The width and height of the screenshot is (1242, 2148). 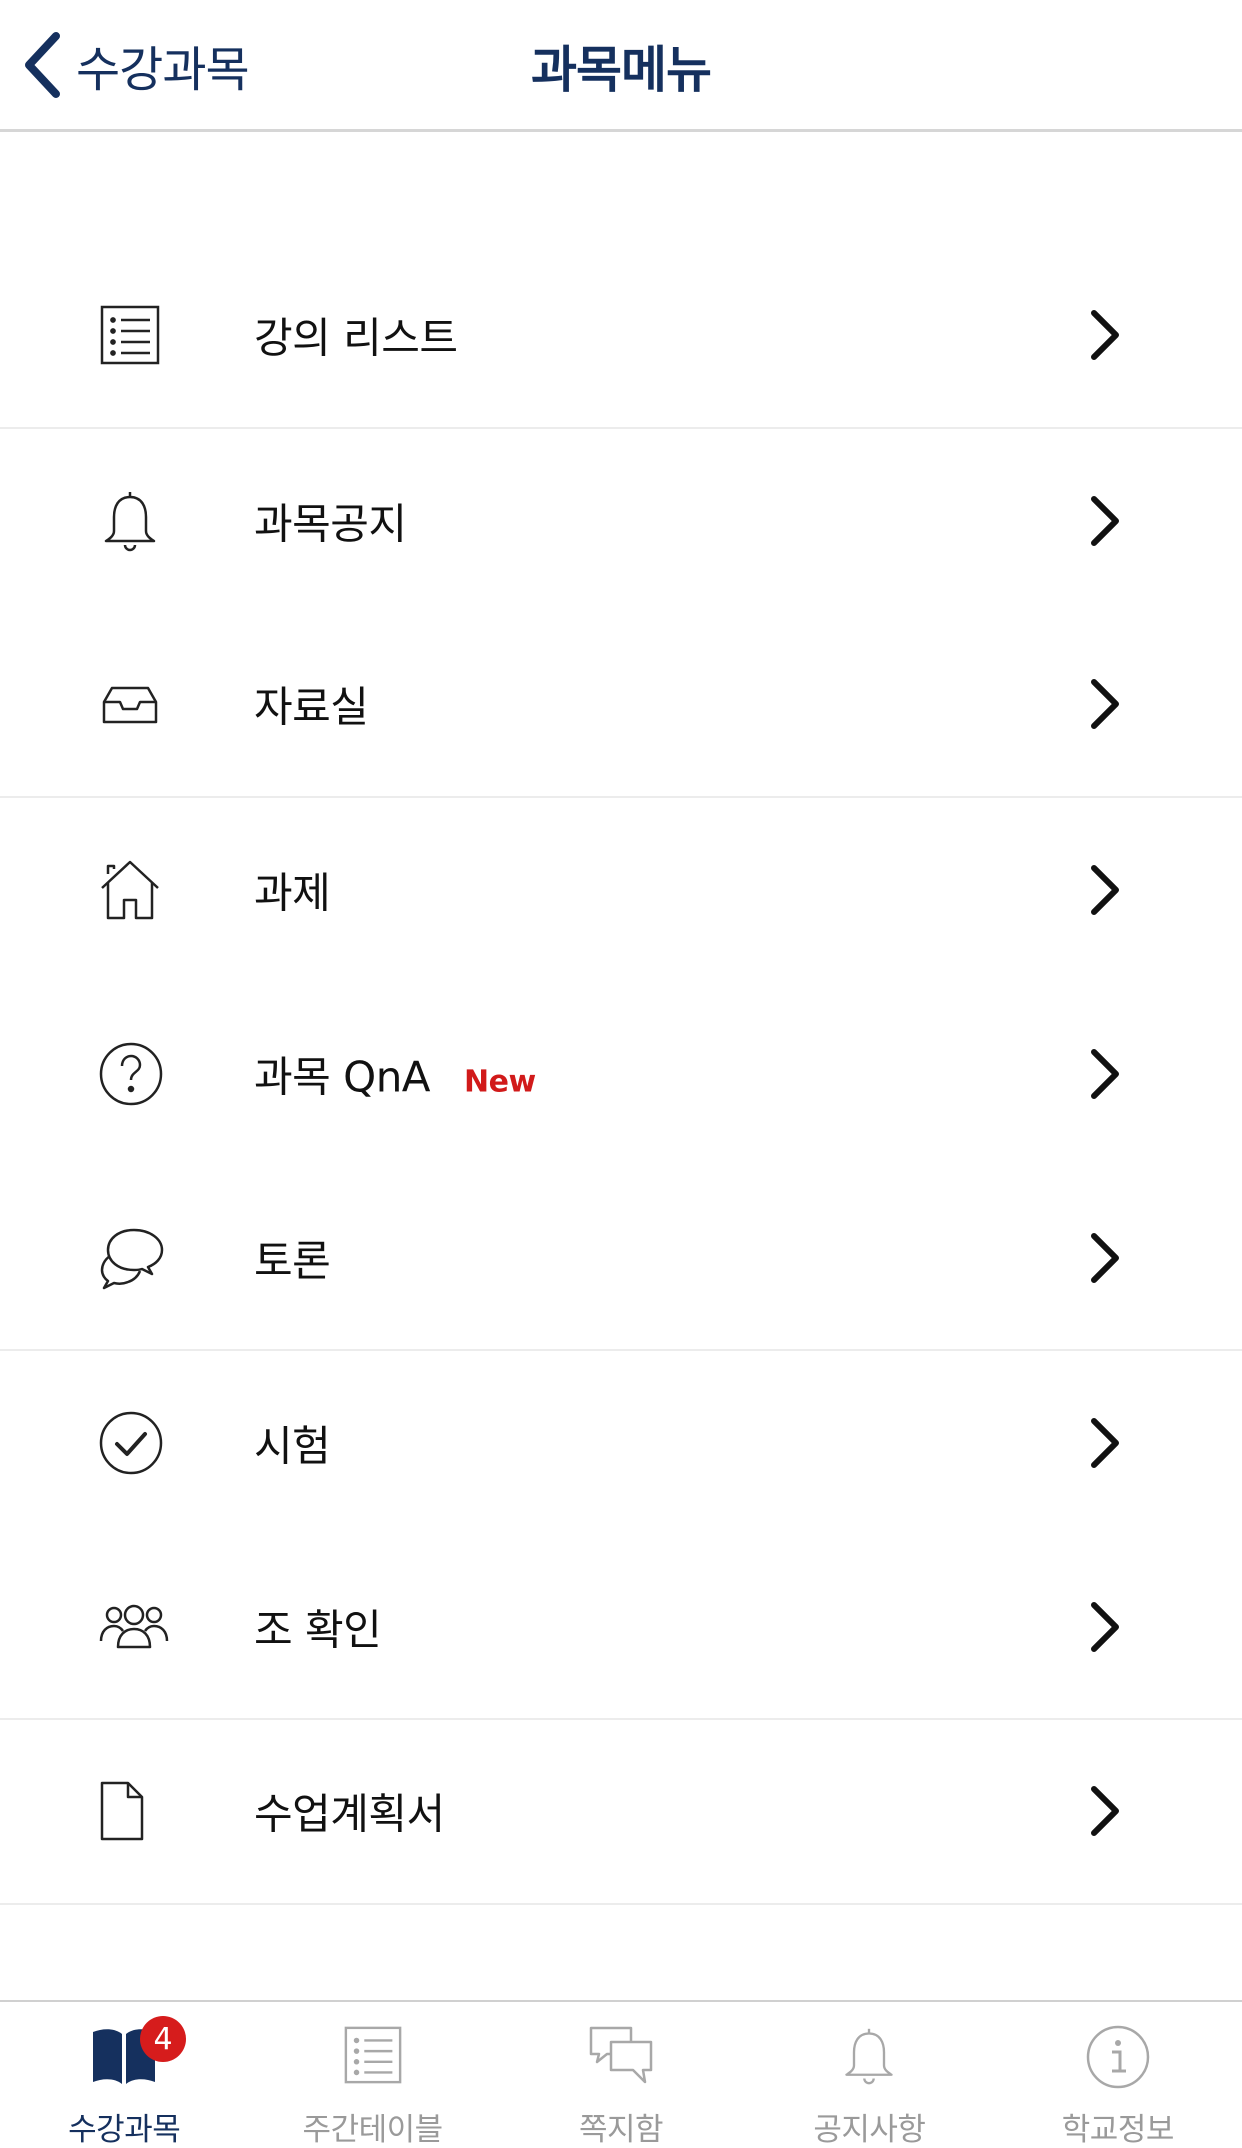 What do you see at coordinates (500, 1082) in the screenshot?
I see `new-badge: New` at bounding box center [500, 1082].